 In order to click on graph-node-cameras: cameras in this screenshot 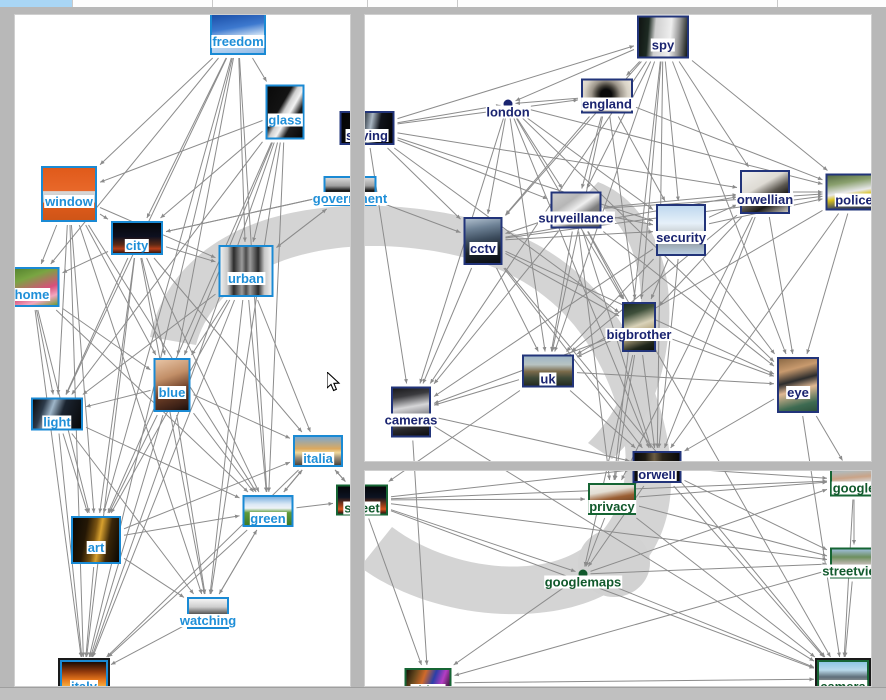, I will do `click(411, 412)`.